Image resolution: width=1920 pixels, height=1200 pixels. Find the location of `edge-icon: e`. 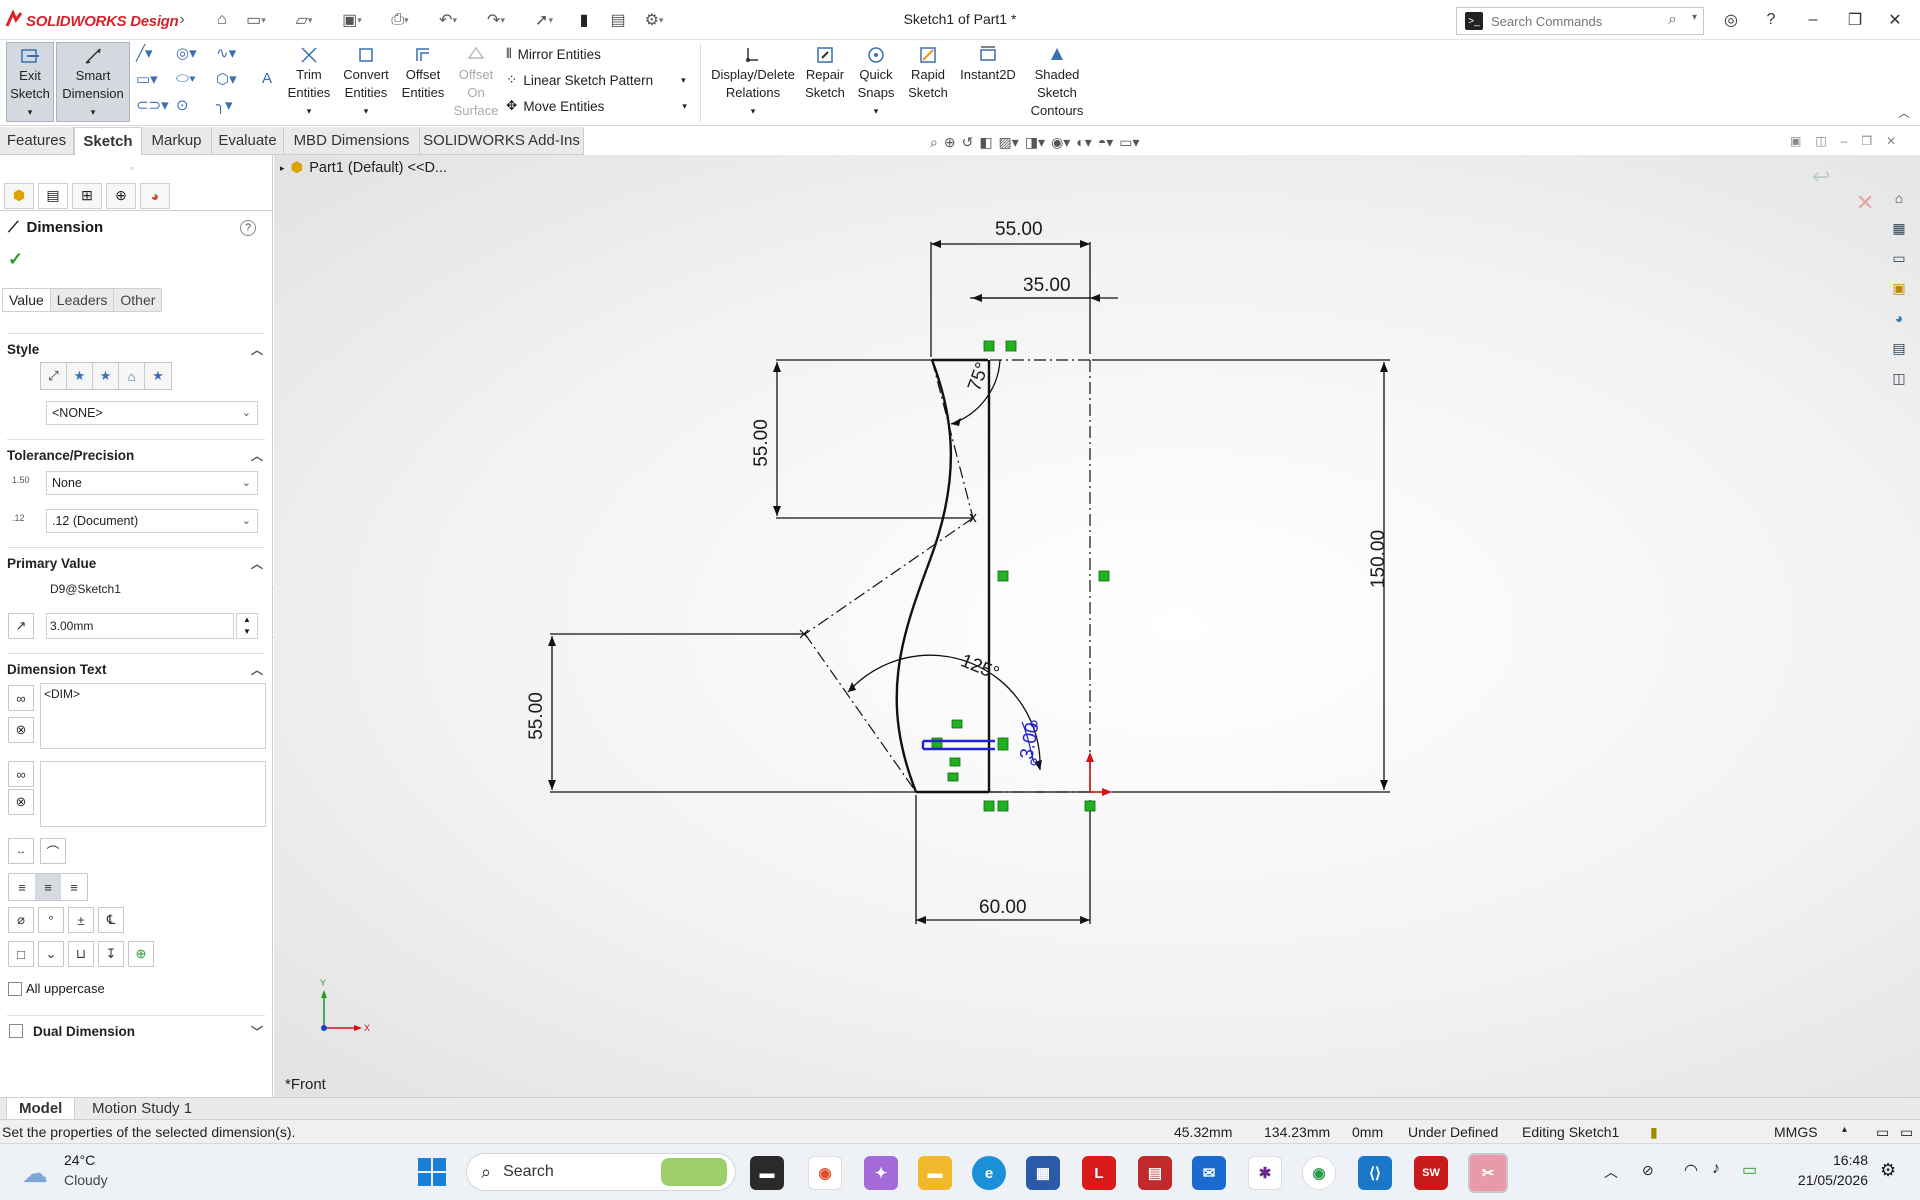

edge-icon: e is located at coordinates (989, 1173).